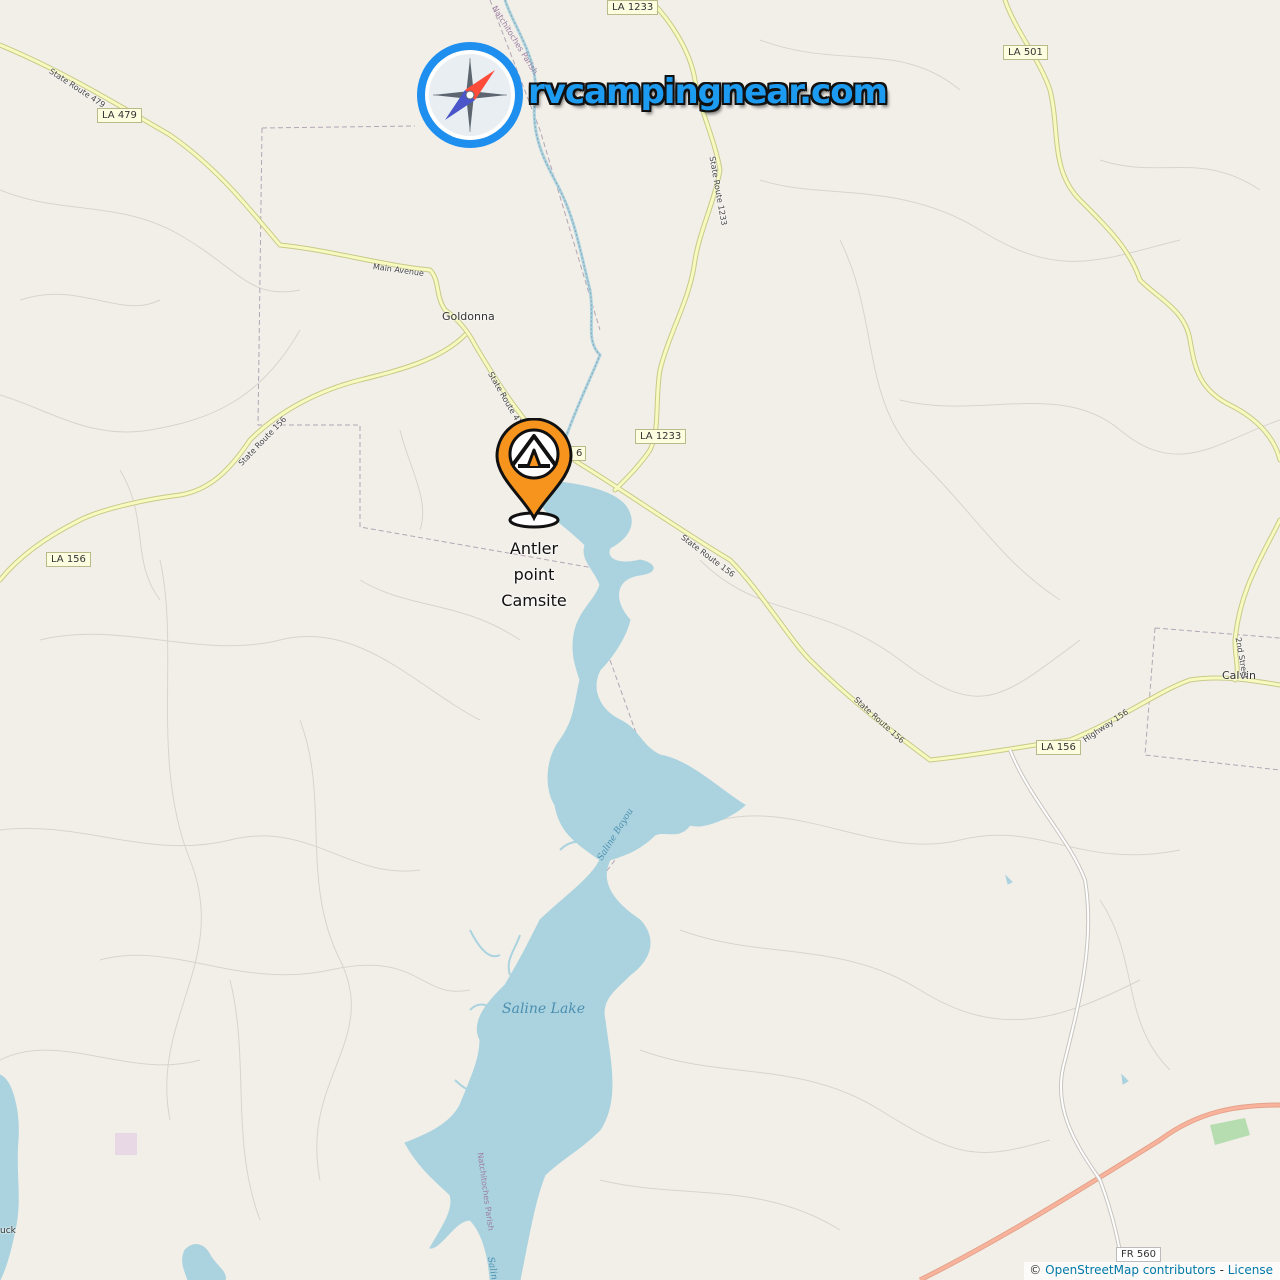 This screenshot has height=1280, width=1280. Describe the element at coordinates (1035, 1270) in the screenshot. I see `copyright-symbol: ©` at that location.